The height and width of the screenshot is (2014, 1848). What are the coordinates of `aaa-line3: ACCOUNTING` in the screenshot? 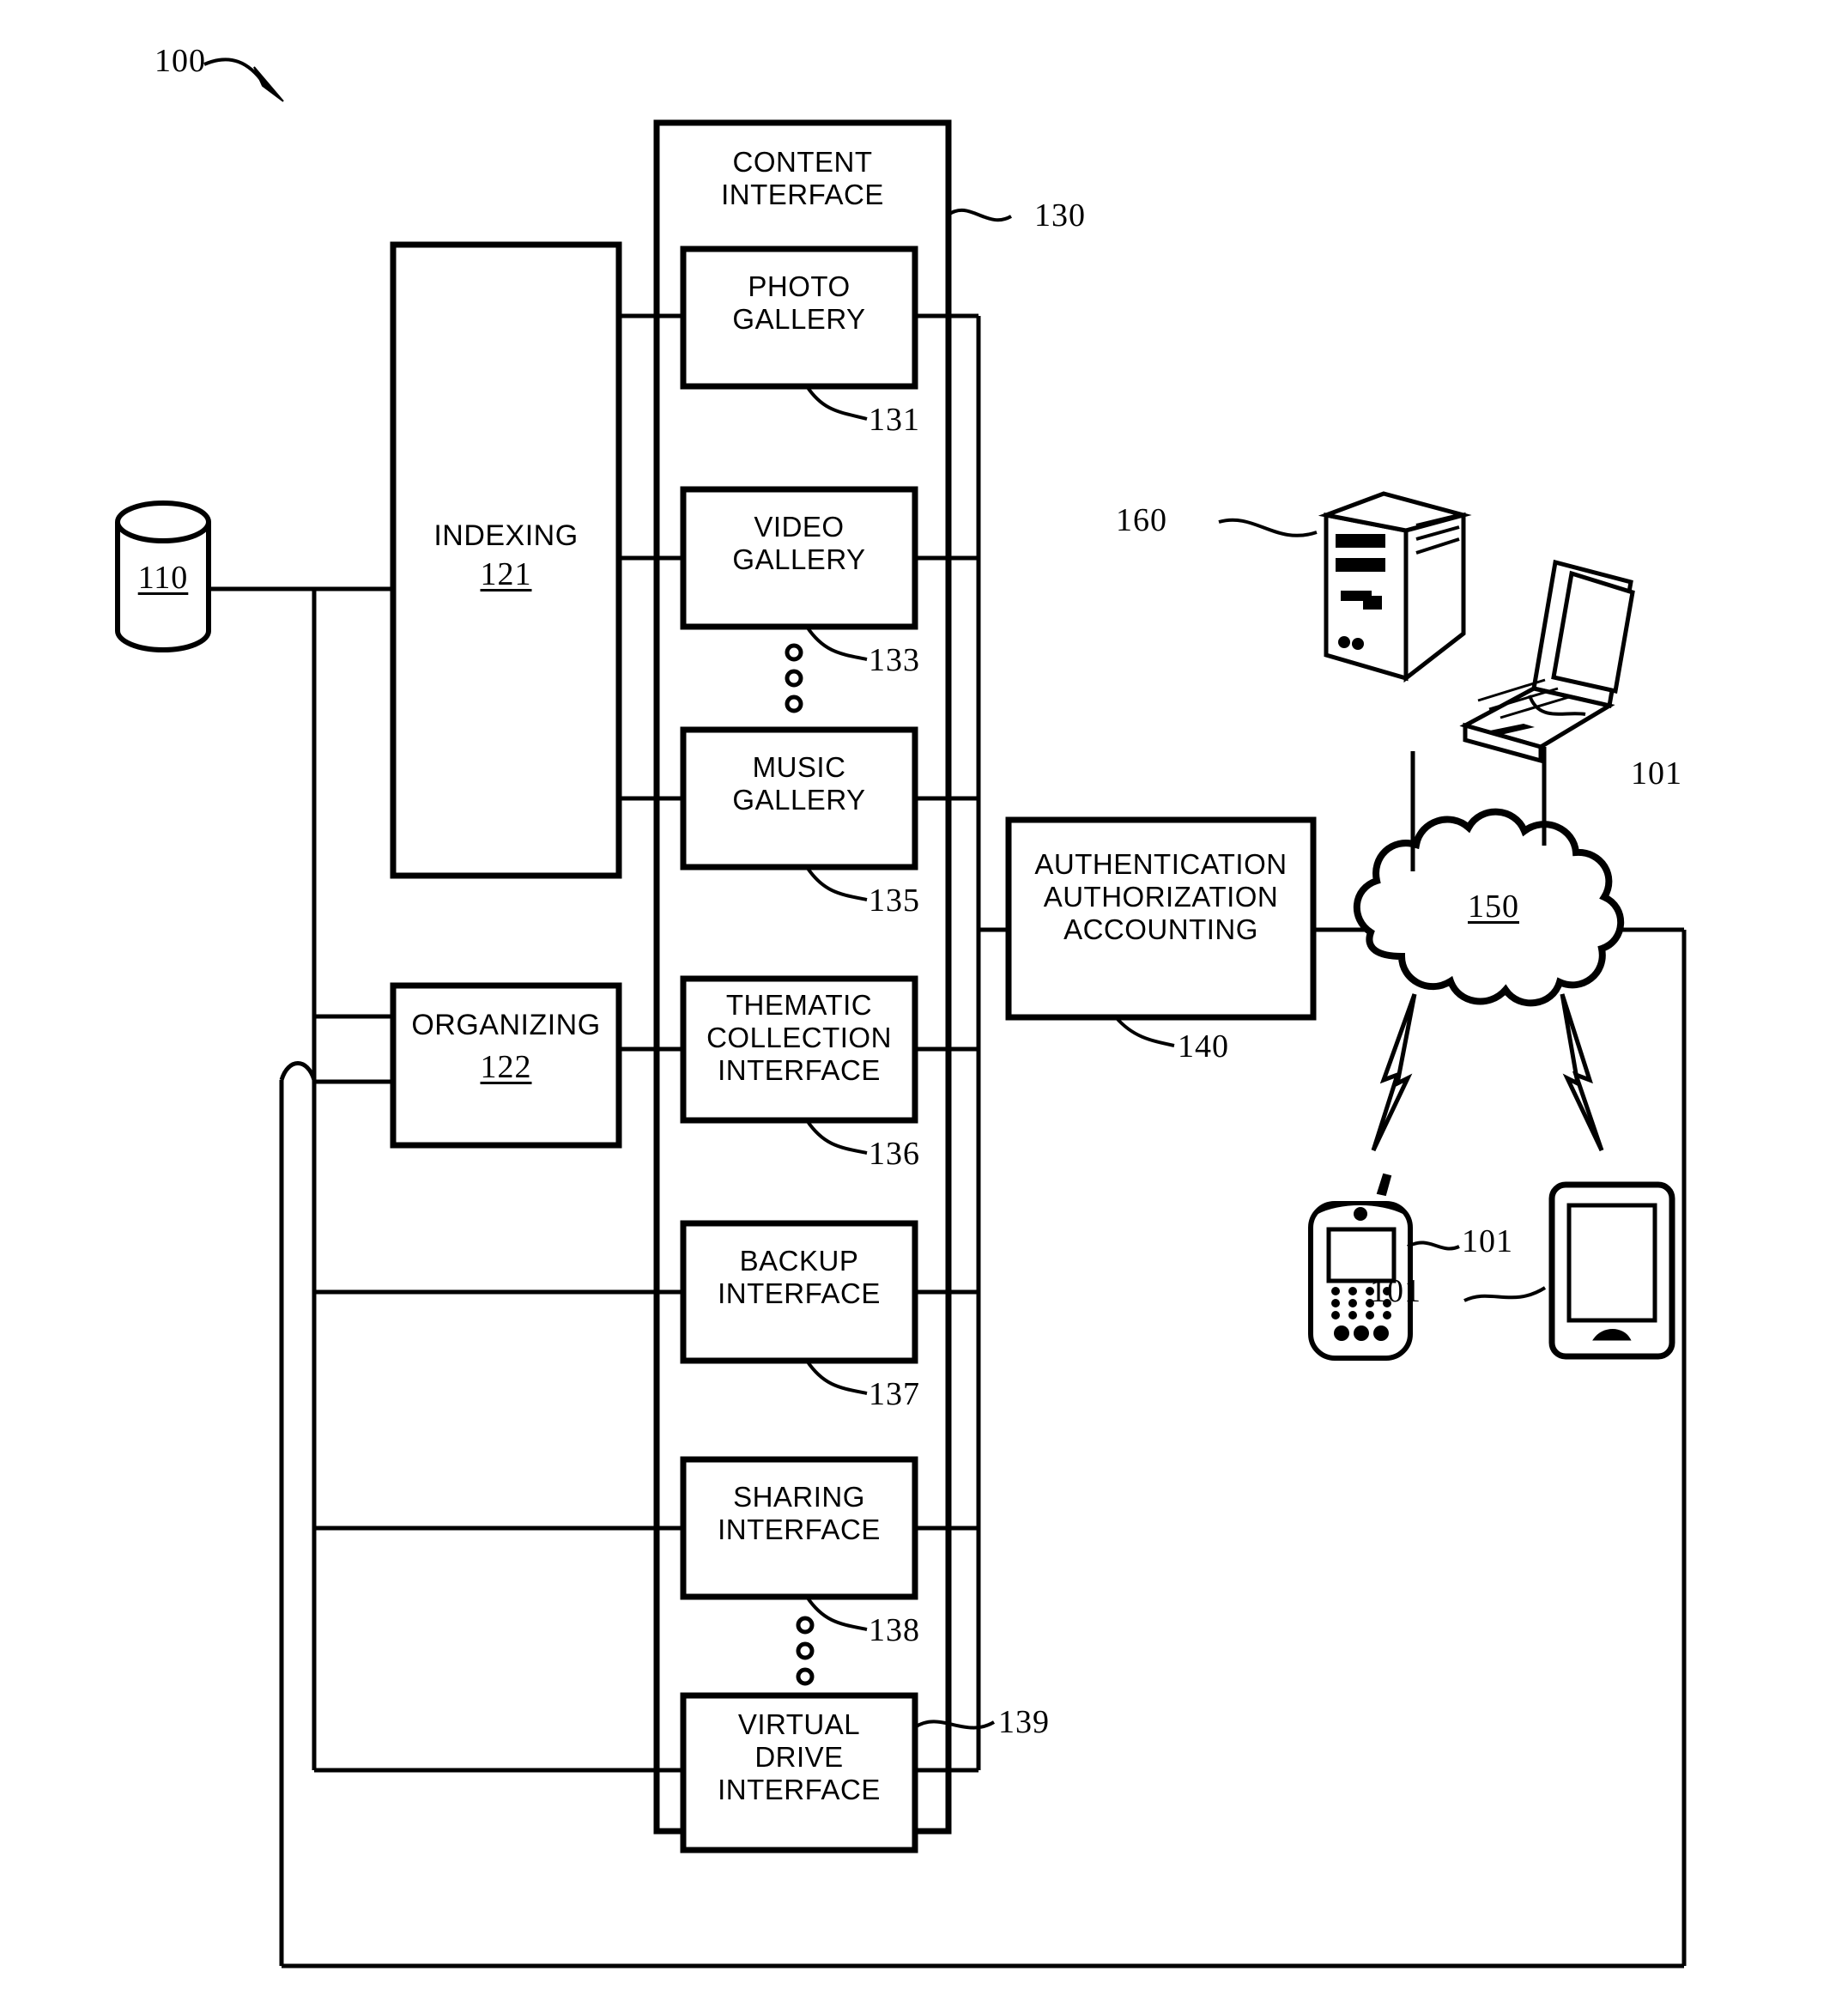 It's located at (1160, 929).